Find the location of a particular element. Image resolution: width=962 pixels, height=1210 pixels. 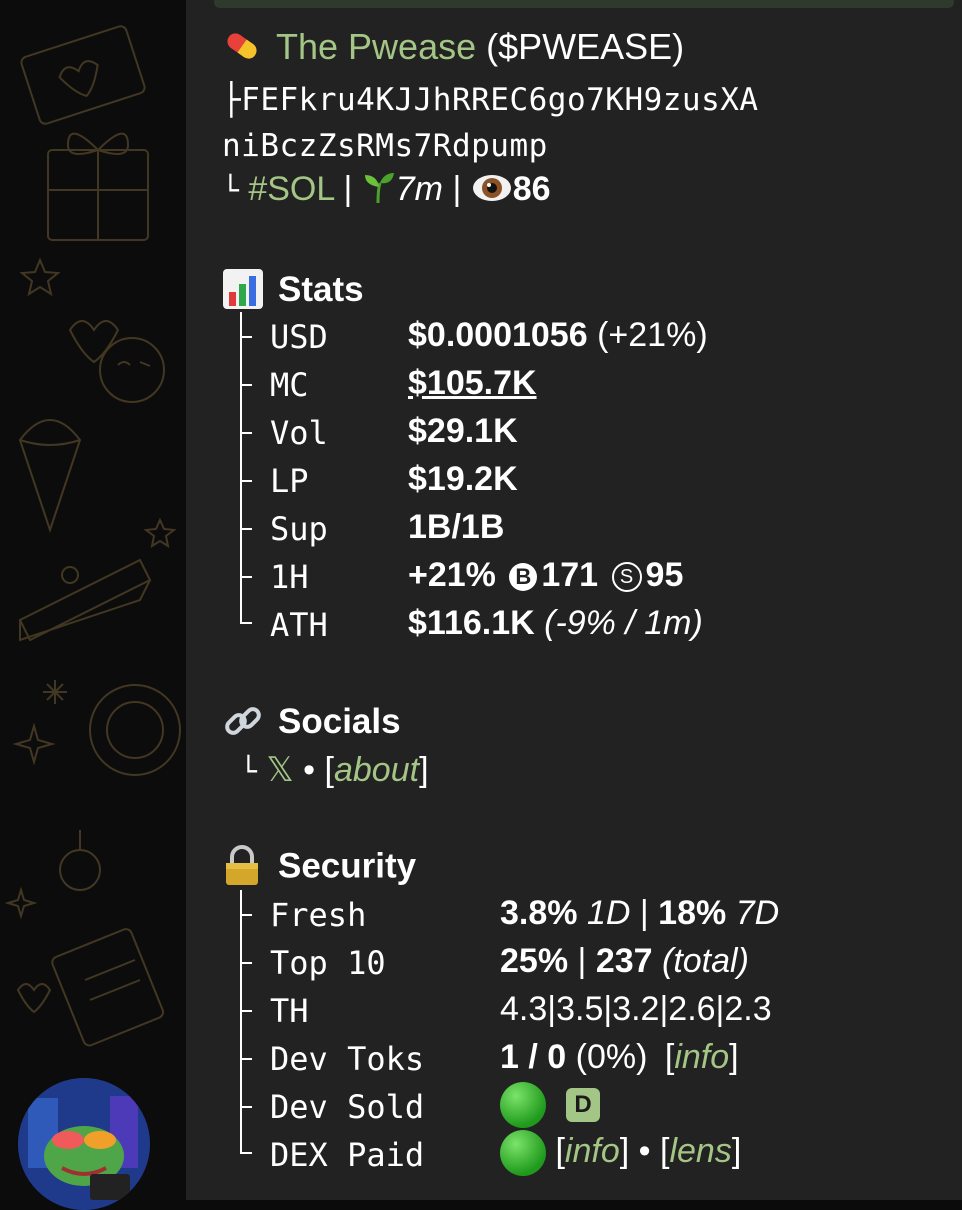

green-circle-icon is located at coordinates (523, 1105).